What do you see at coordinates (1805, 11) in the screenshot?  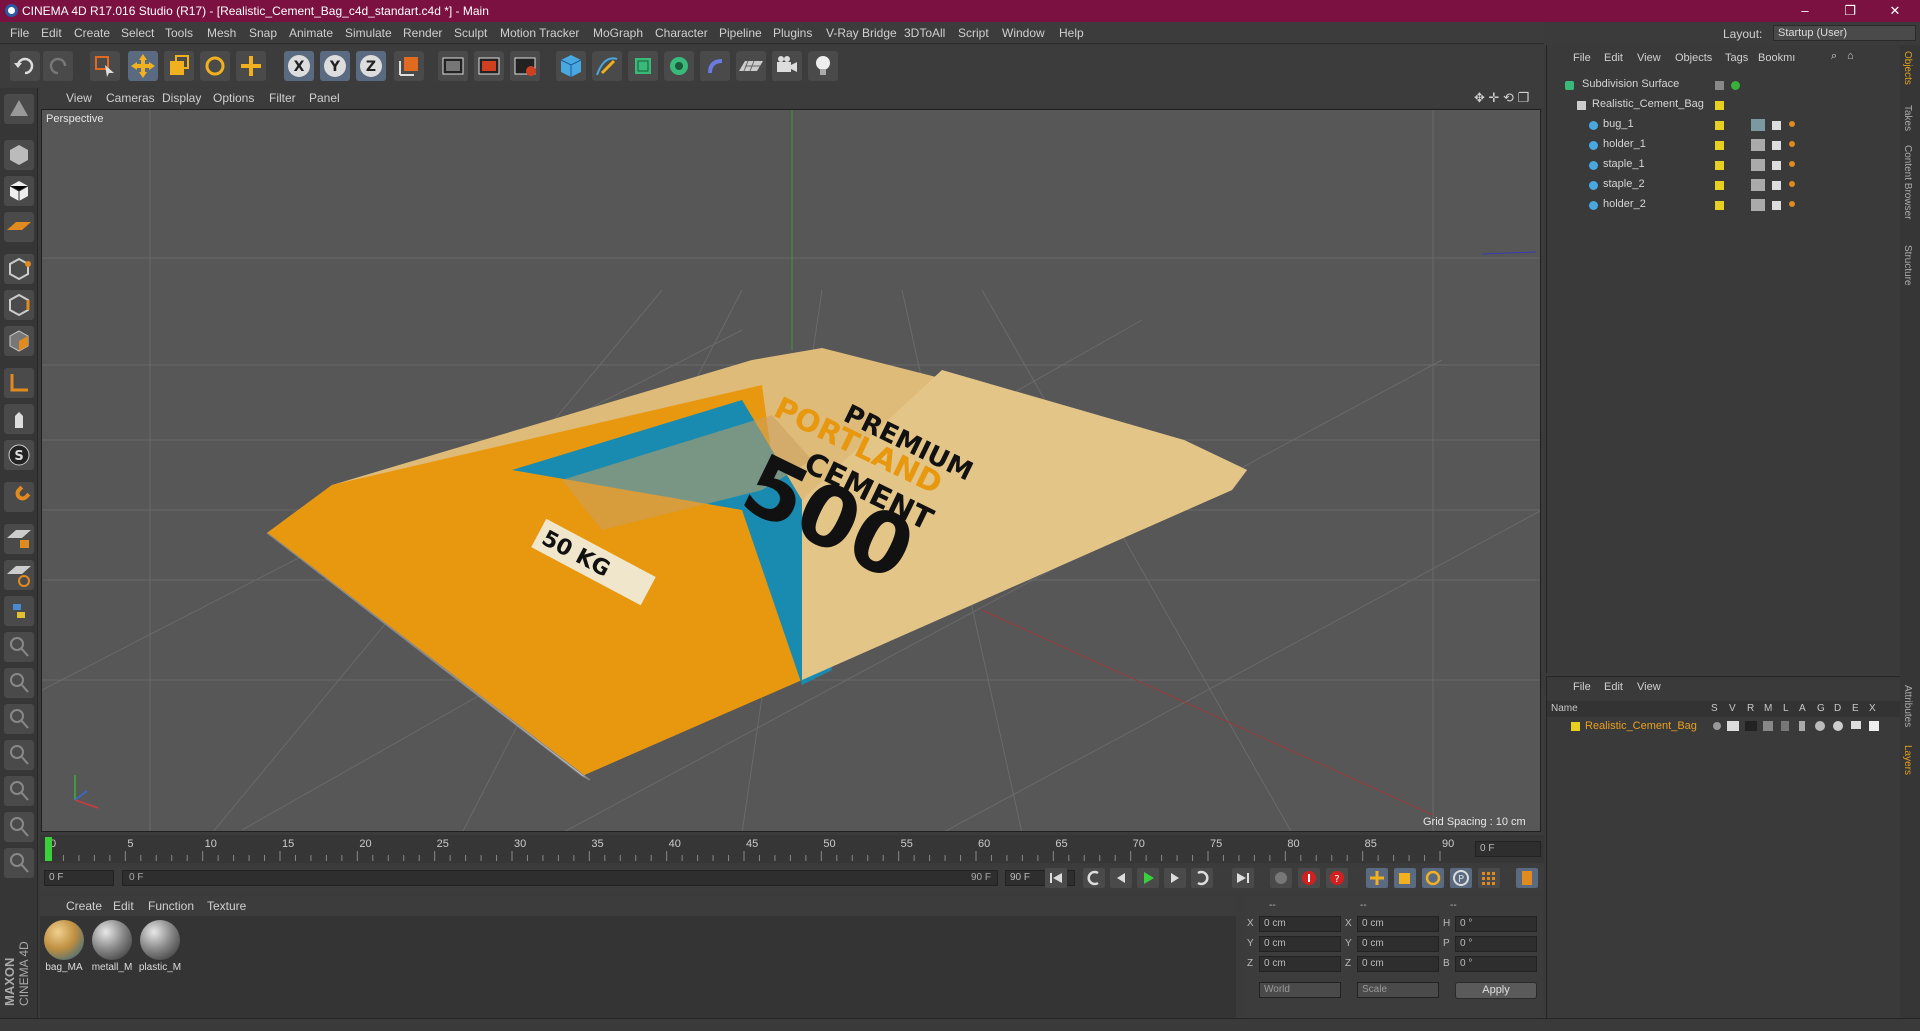 I see `minimize-button: –` at bounding box center [1805, 11].